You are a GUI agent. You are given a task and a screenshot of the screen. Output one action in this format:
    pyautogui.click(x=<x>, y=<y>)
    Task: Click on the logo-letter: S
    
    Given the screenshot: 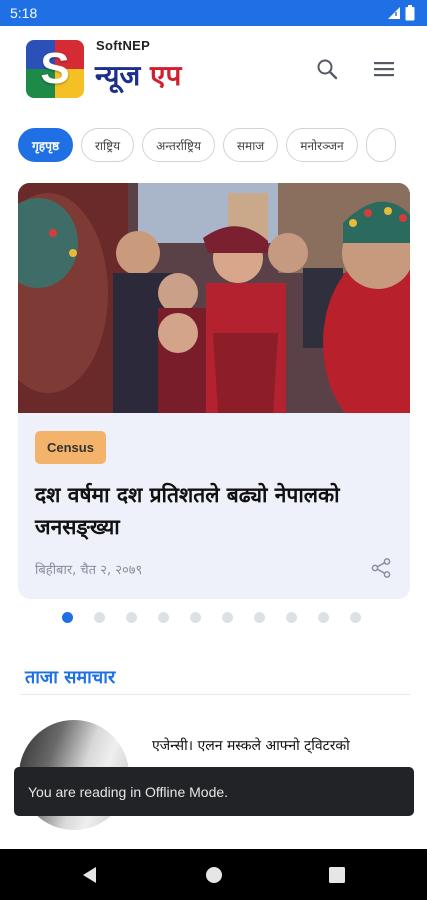 What is the action you would take?
    pyautogui.click(x=55, y=68)
    